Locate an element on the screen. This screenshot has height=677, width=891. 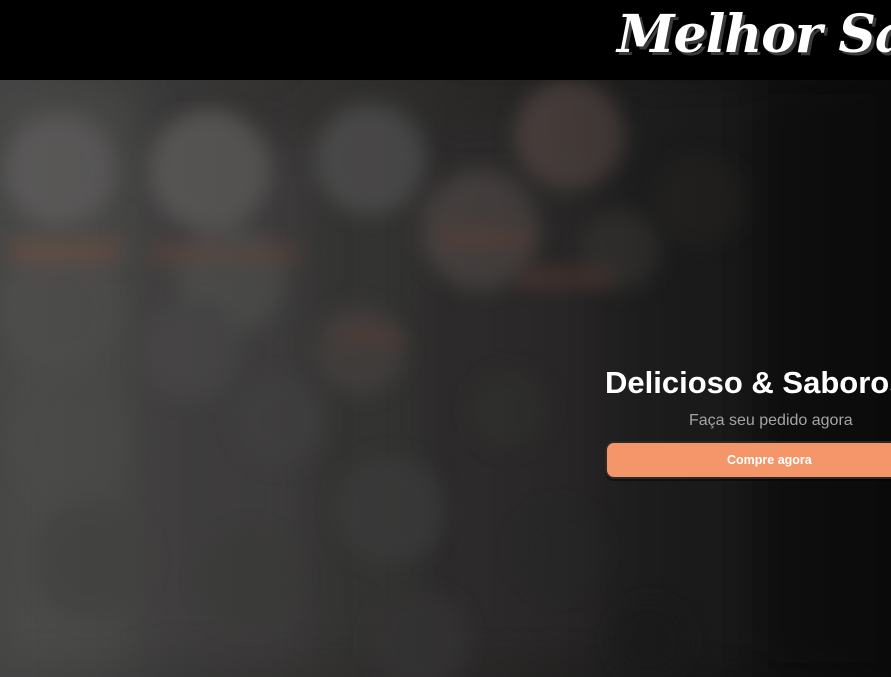
buy-now-button: Compre agora is located at coordinates (748, 460).